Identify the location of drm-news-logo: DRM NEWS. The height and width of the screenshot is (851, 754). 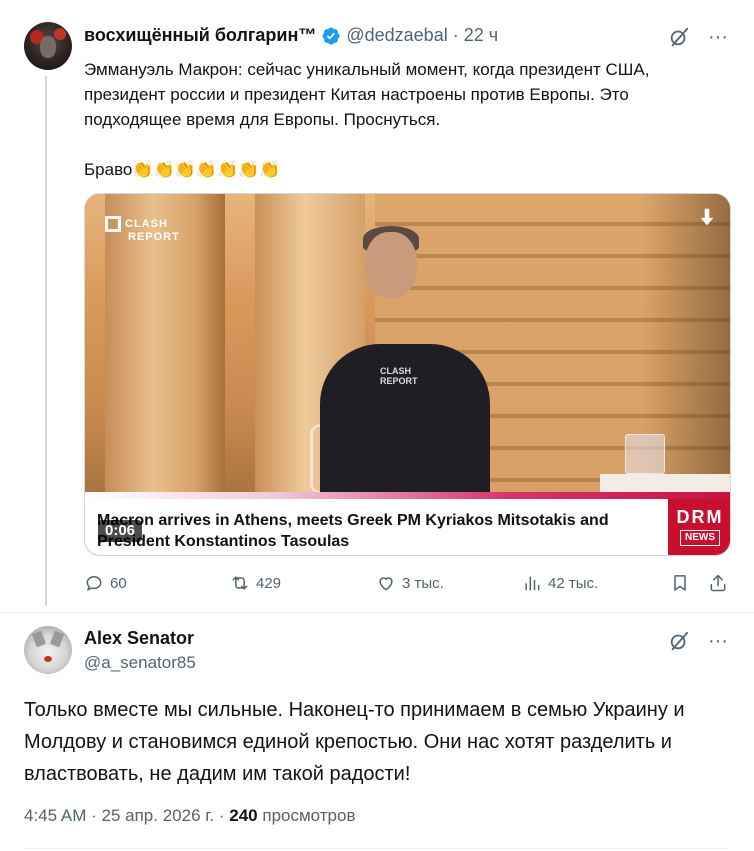
(699, 527).